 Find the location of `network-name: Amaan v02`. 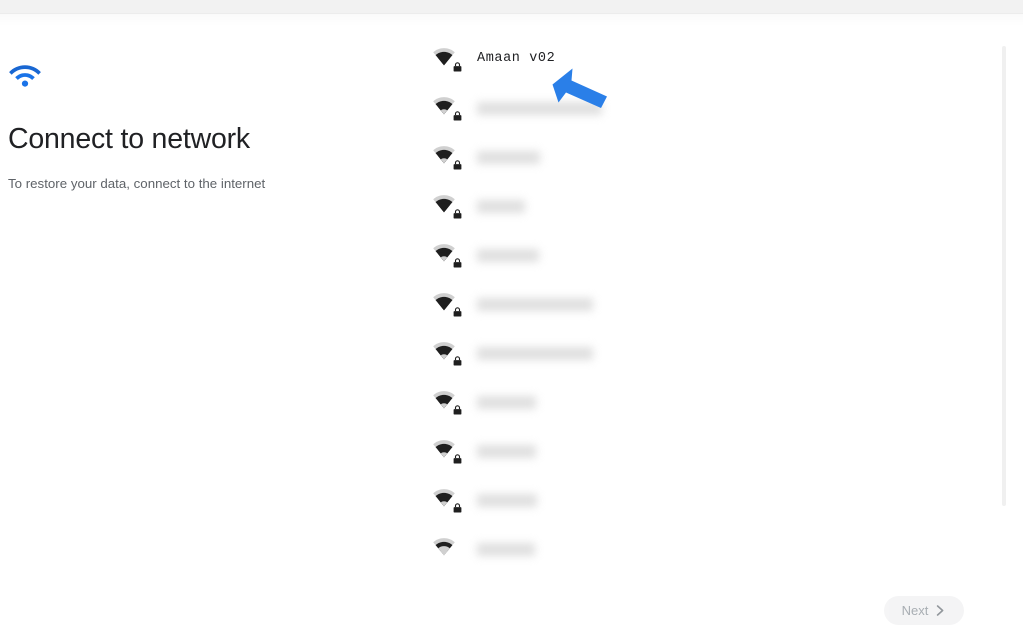

network-name: Amaan v02 is located at coordinates (516, 58).